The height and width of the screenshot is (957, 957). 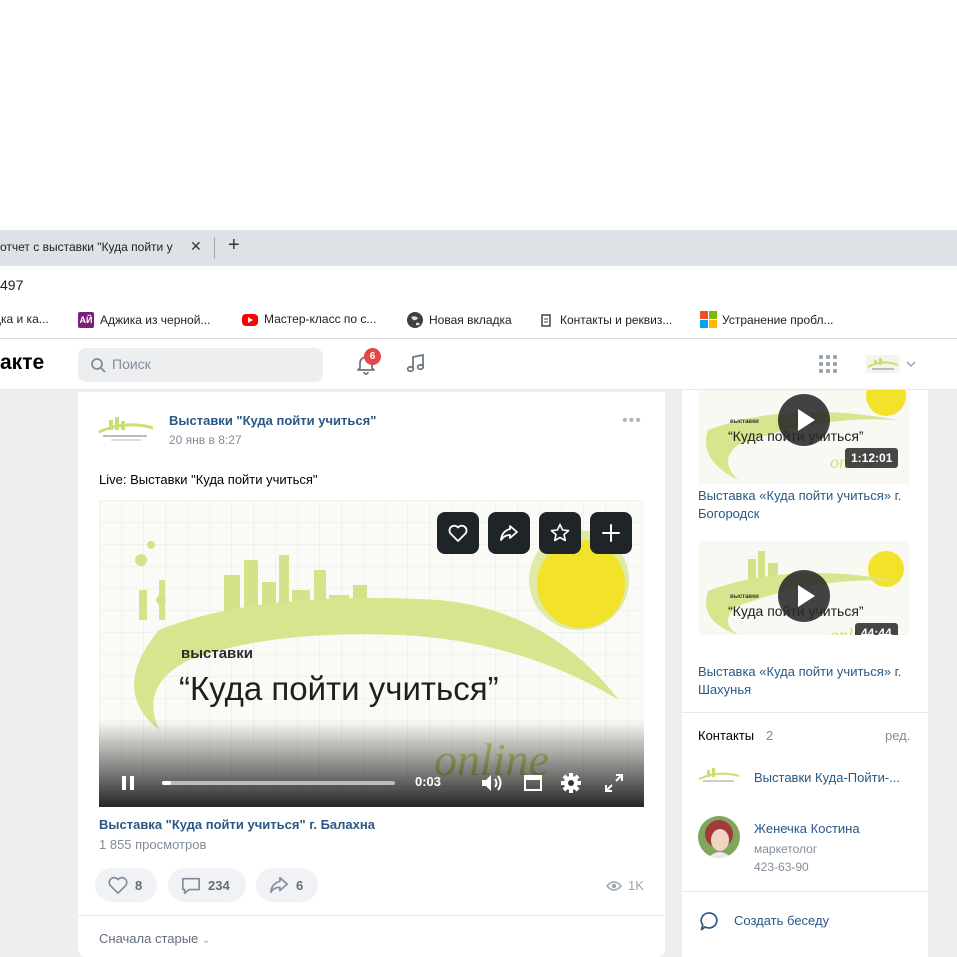 I want to click on star-icon, so click(x=560, y=532).